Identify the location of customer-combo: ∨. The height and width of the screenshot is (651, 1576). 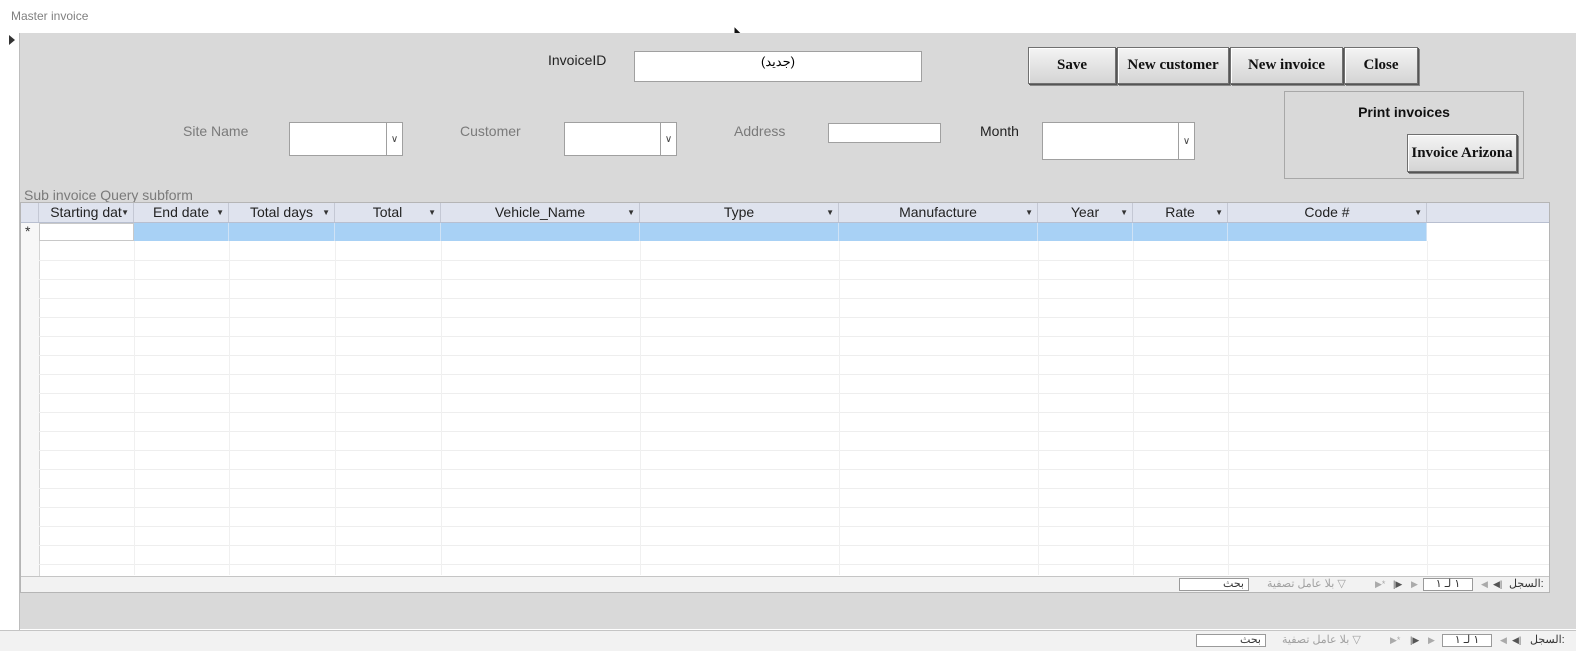
(620, 139).